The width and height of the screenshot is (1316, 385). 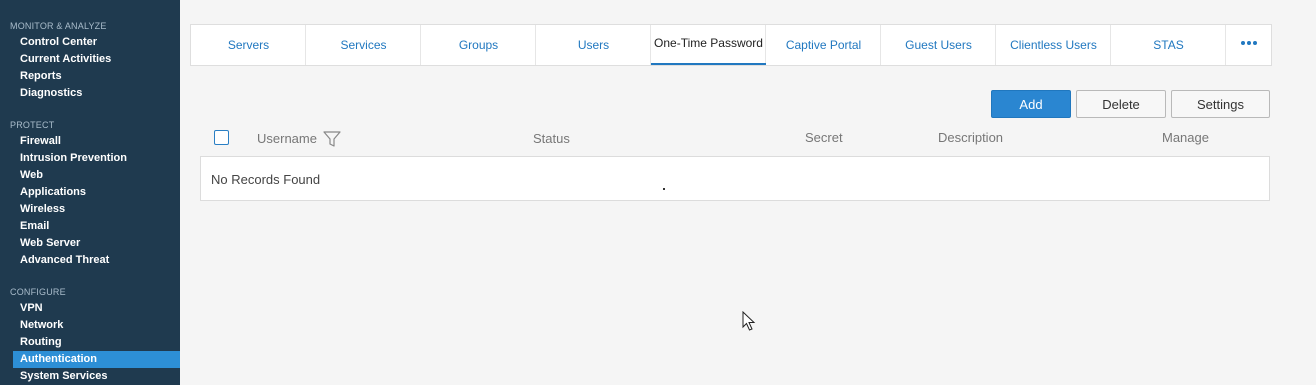 What do you see at coordinates (34, 226) in the screenshot?
I see `sidebar-item-email: Email` at bounding box center [34, 226].